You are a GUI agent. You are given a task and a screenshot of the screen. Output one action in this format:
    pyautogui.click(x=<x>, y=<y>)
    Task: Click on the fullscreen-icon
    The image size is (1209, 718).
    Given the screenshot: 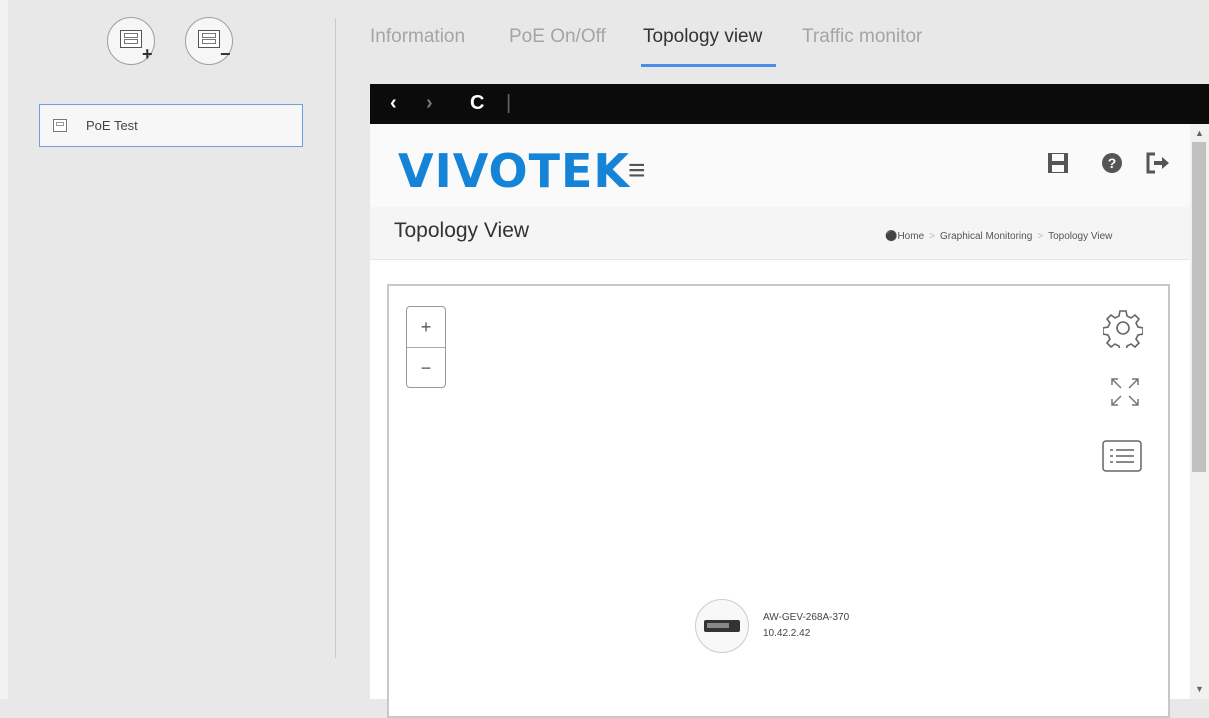 What is the action you would take?
    pyautogui.click(x=1125, y=394)
    